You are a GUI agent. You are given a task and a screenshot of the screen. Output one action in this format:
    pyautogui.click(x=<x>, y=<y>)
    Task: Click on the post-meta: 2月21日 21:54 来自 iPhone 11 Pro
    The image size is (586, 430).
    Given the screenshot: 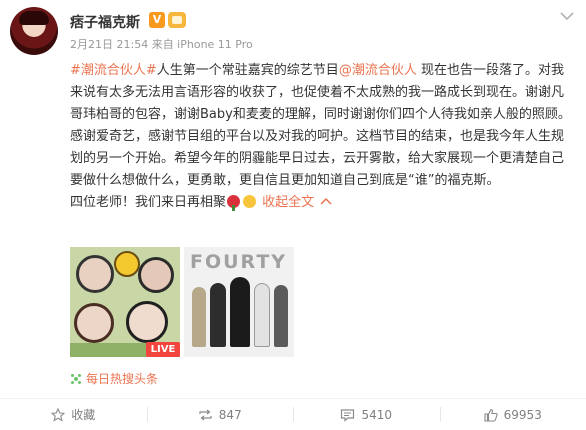 What is the action you would take?
    pyautogui.click(x=161, y=44)
    